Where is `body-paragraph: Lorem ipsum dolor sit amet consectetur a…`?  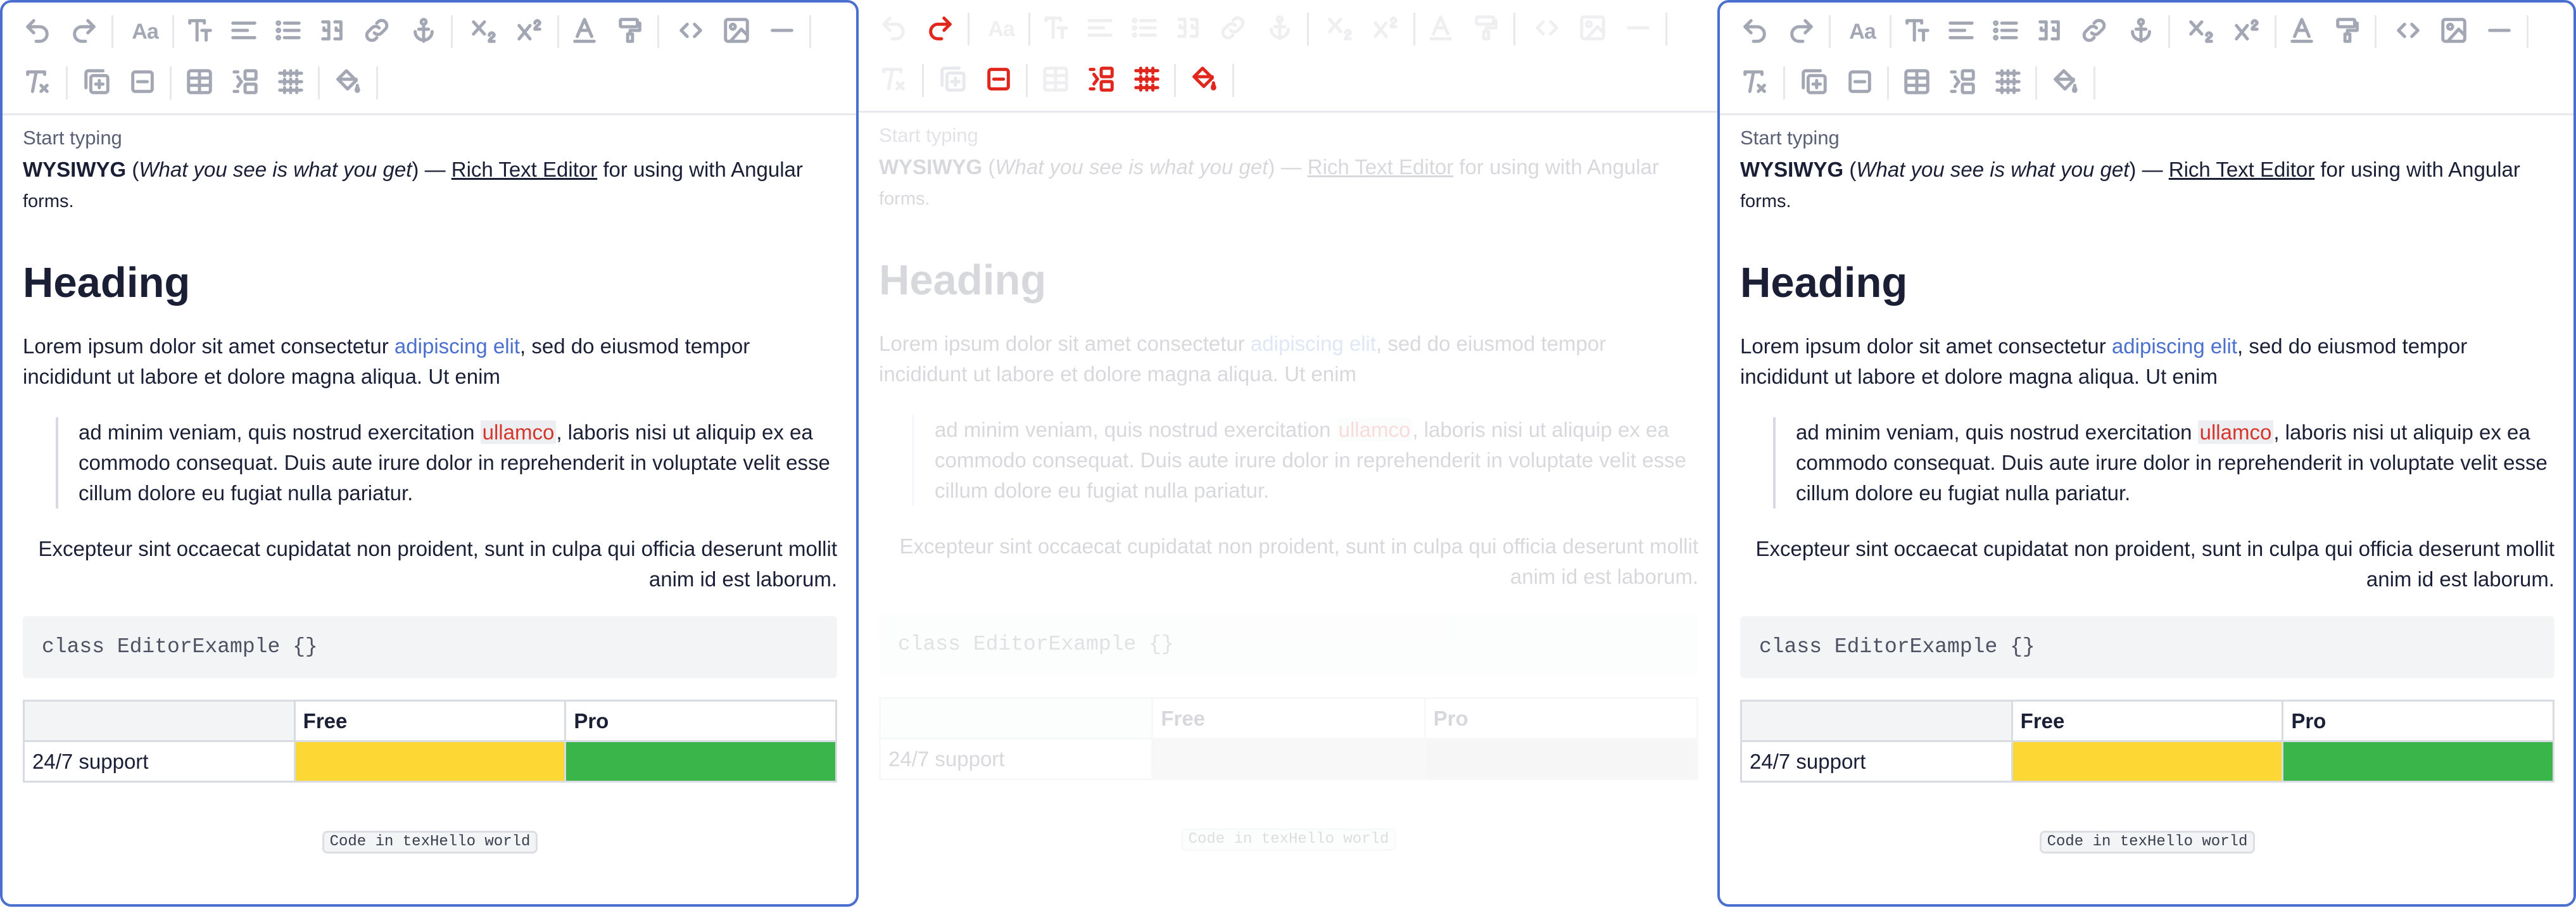 body-paragraph: Lorem ipsum dolor sit amet consectetur a… is located at coordinates (430, 361).